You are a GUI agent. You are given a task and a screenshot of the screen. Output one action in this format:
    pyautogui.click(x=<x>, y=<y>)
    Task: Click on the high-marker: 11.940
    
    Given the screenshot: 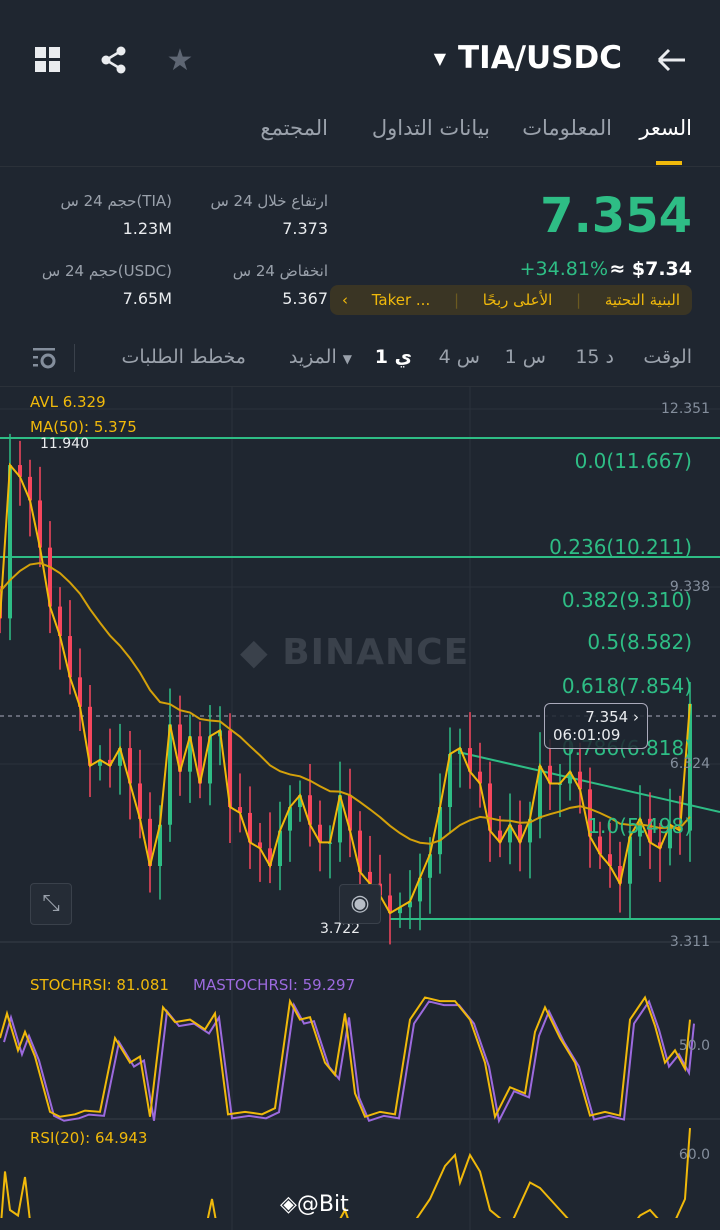 What is the action you would take?
    pyautogui.click(x=64, y=444)
    